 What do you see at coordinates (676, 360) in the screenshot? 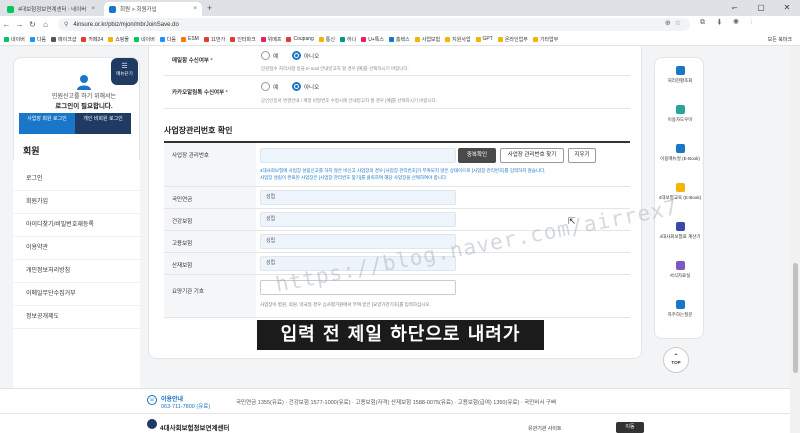
I see `scroll-top-button: ⌃ TOP` at bounding box center [676, 360].